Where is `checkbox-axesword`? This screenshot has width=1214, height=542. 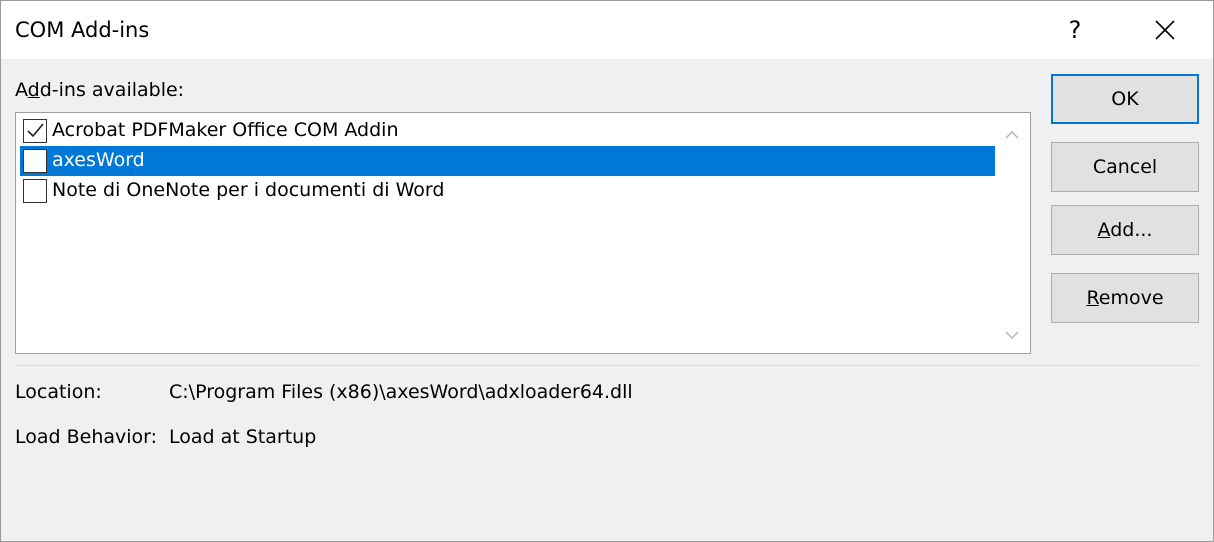 checkbox-axesword is located at coordinates (35, 161).